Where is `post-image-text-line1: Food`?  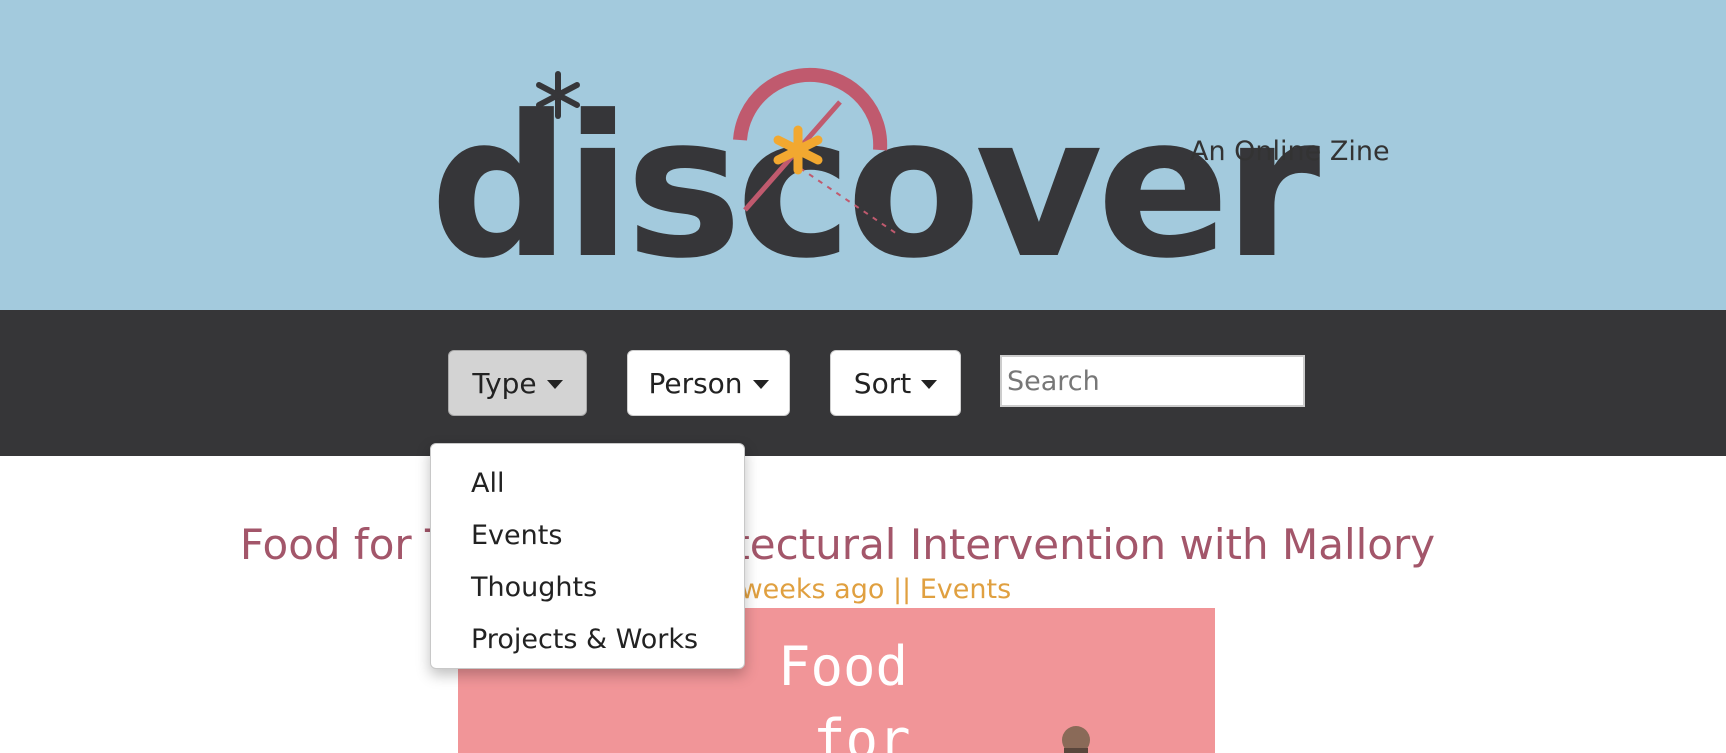
post-image-text-line1: Food is located at coordinates (843, 666).